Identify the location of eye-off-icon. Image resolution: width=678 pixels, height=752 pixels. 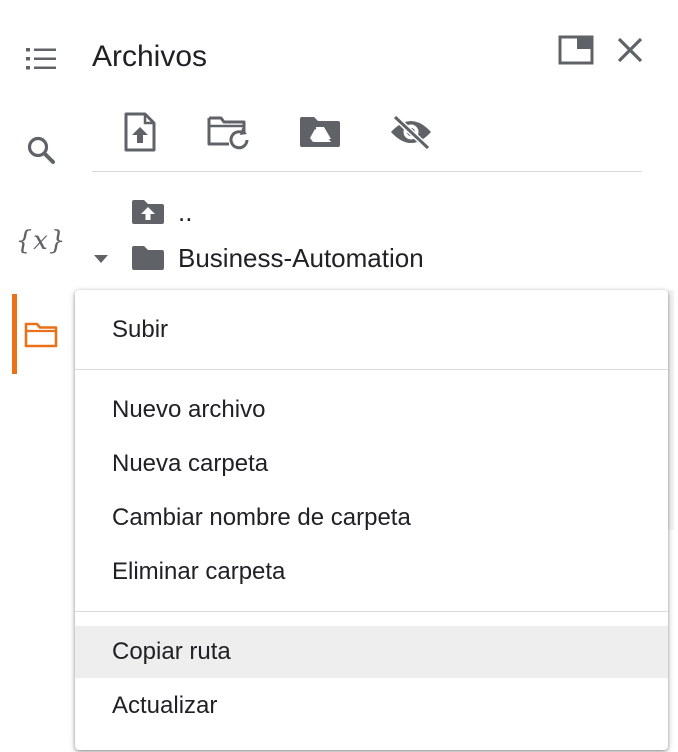
(411, 132).